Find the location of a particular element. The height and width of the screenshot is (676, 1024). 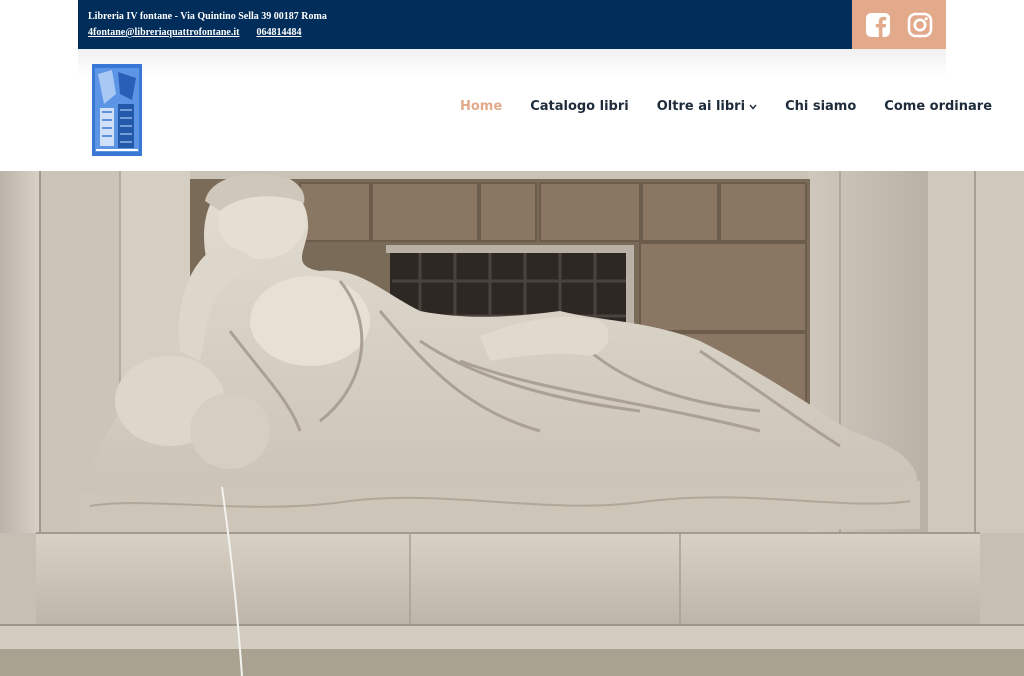

phone-link: 064814484 is located at coordinates (278, 32).